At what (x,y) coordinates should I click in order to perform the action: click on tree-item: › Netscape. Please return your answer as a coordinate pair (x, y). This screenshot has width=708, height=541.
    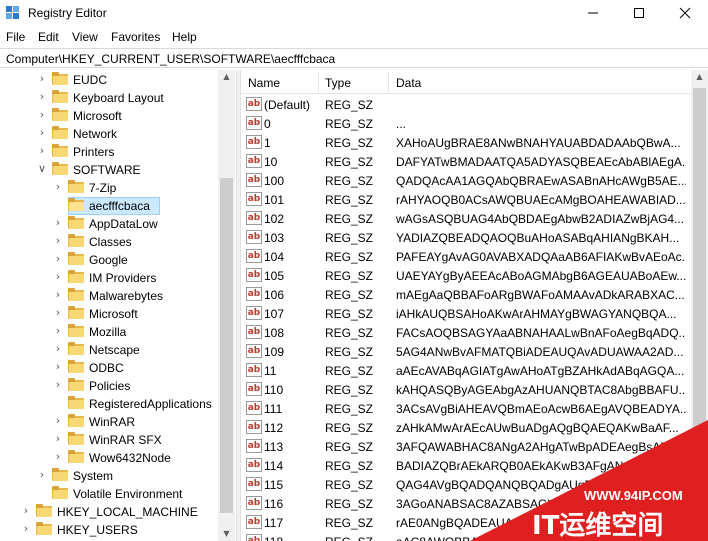
    Looking at the image, I should click on (109, 350).